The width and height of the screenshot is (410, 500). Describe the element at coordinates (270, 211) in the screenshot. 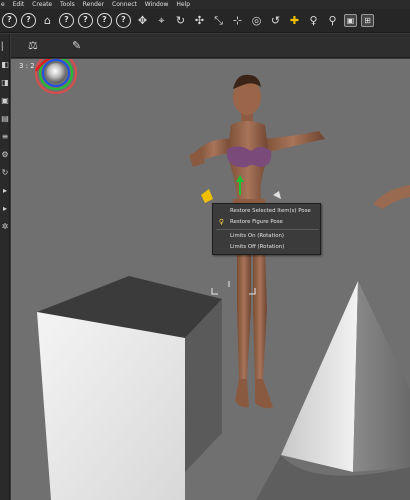

I see `menu-item-label: Restore Selected Item(s) Pose` at that location.